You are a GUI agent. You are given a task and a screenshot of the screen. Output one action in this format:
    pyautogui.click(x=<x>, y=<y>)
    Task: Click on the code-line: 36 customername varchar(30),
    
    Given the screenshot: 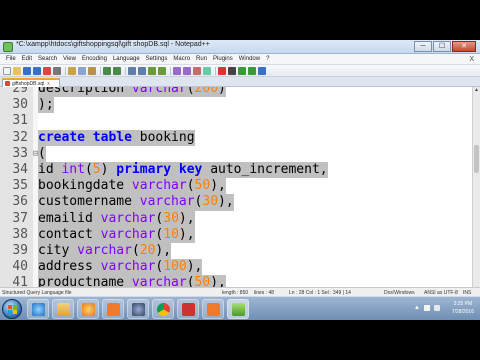 What is the action you would take?
    pyautogui.click(x=236, y=202)
    